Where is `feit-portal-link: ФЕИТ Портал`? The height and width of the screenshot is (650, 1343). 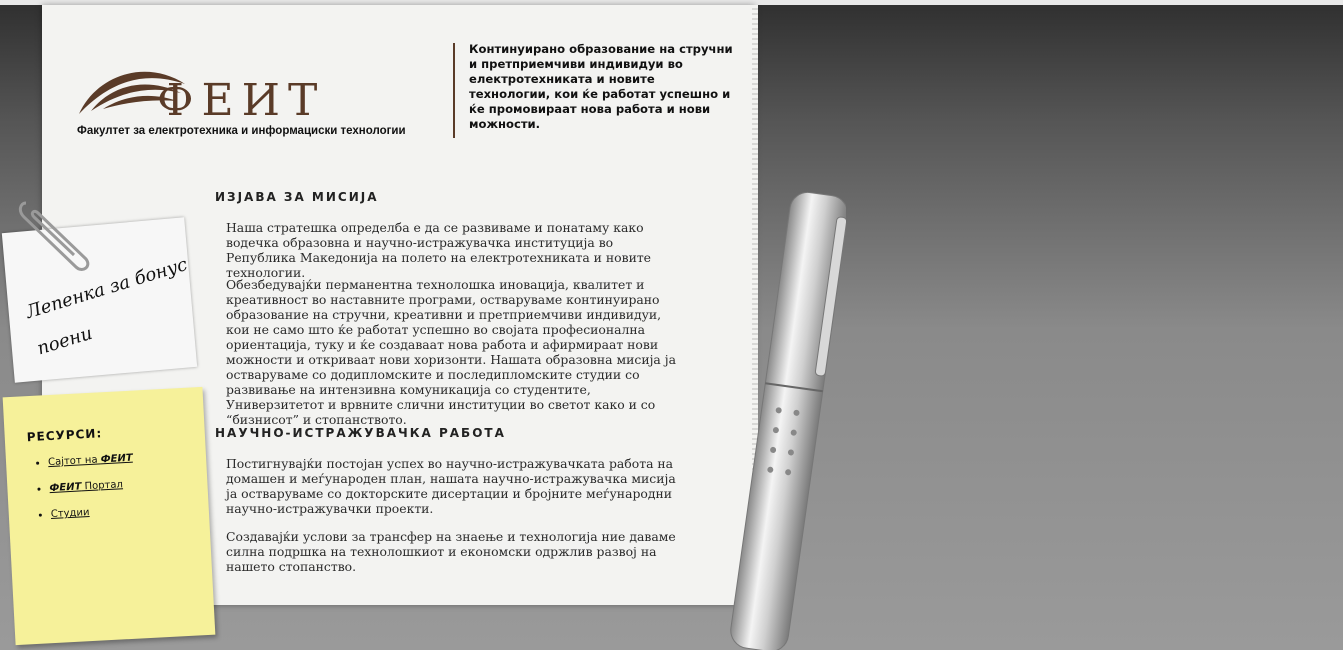
feit-portal-link: ФЕИТ Портал is located at coordinates (86, 486).